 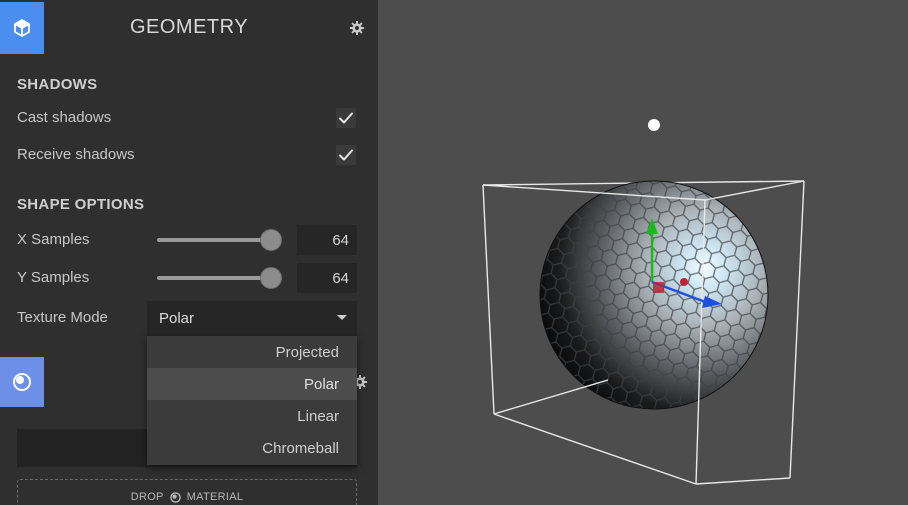 I want to click on gizmo-plane-handle, so click(x=658, y=287).